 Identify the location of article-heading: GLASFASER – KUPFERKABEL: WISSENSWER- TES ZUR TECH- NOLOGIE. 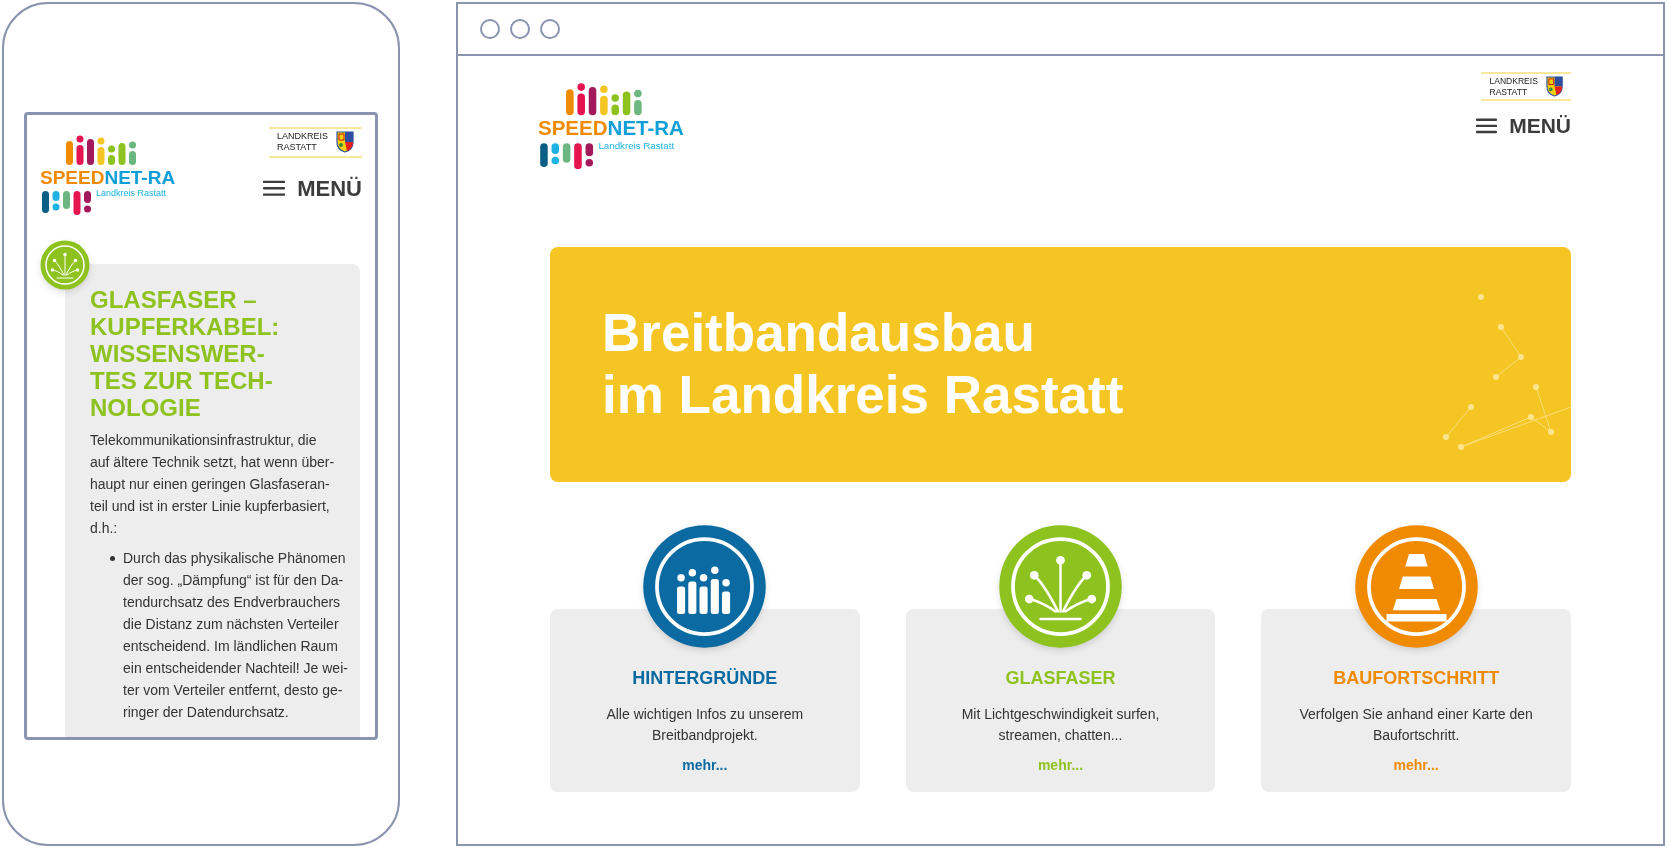
(185, 353).